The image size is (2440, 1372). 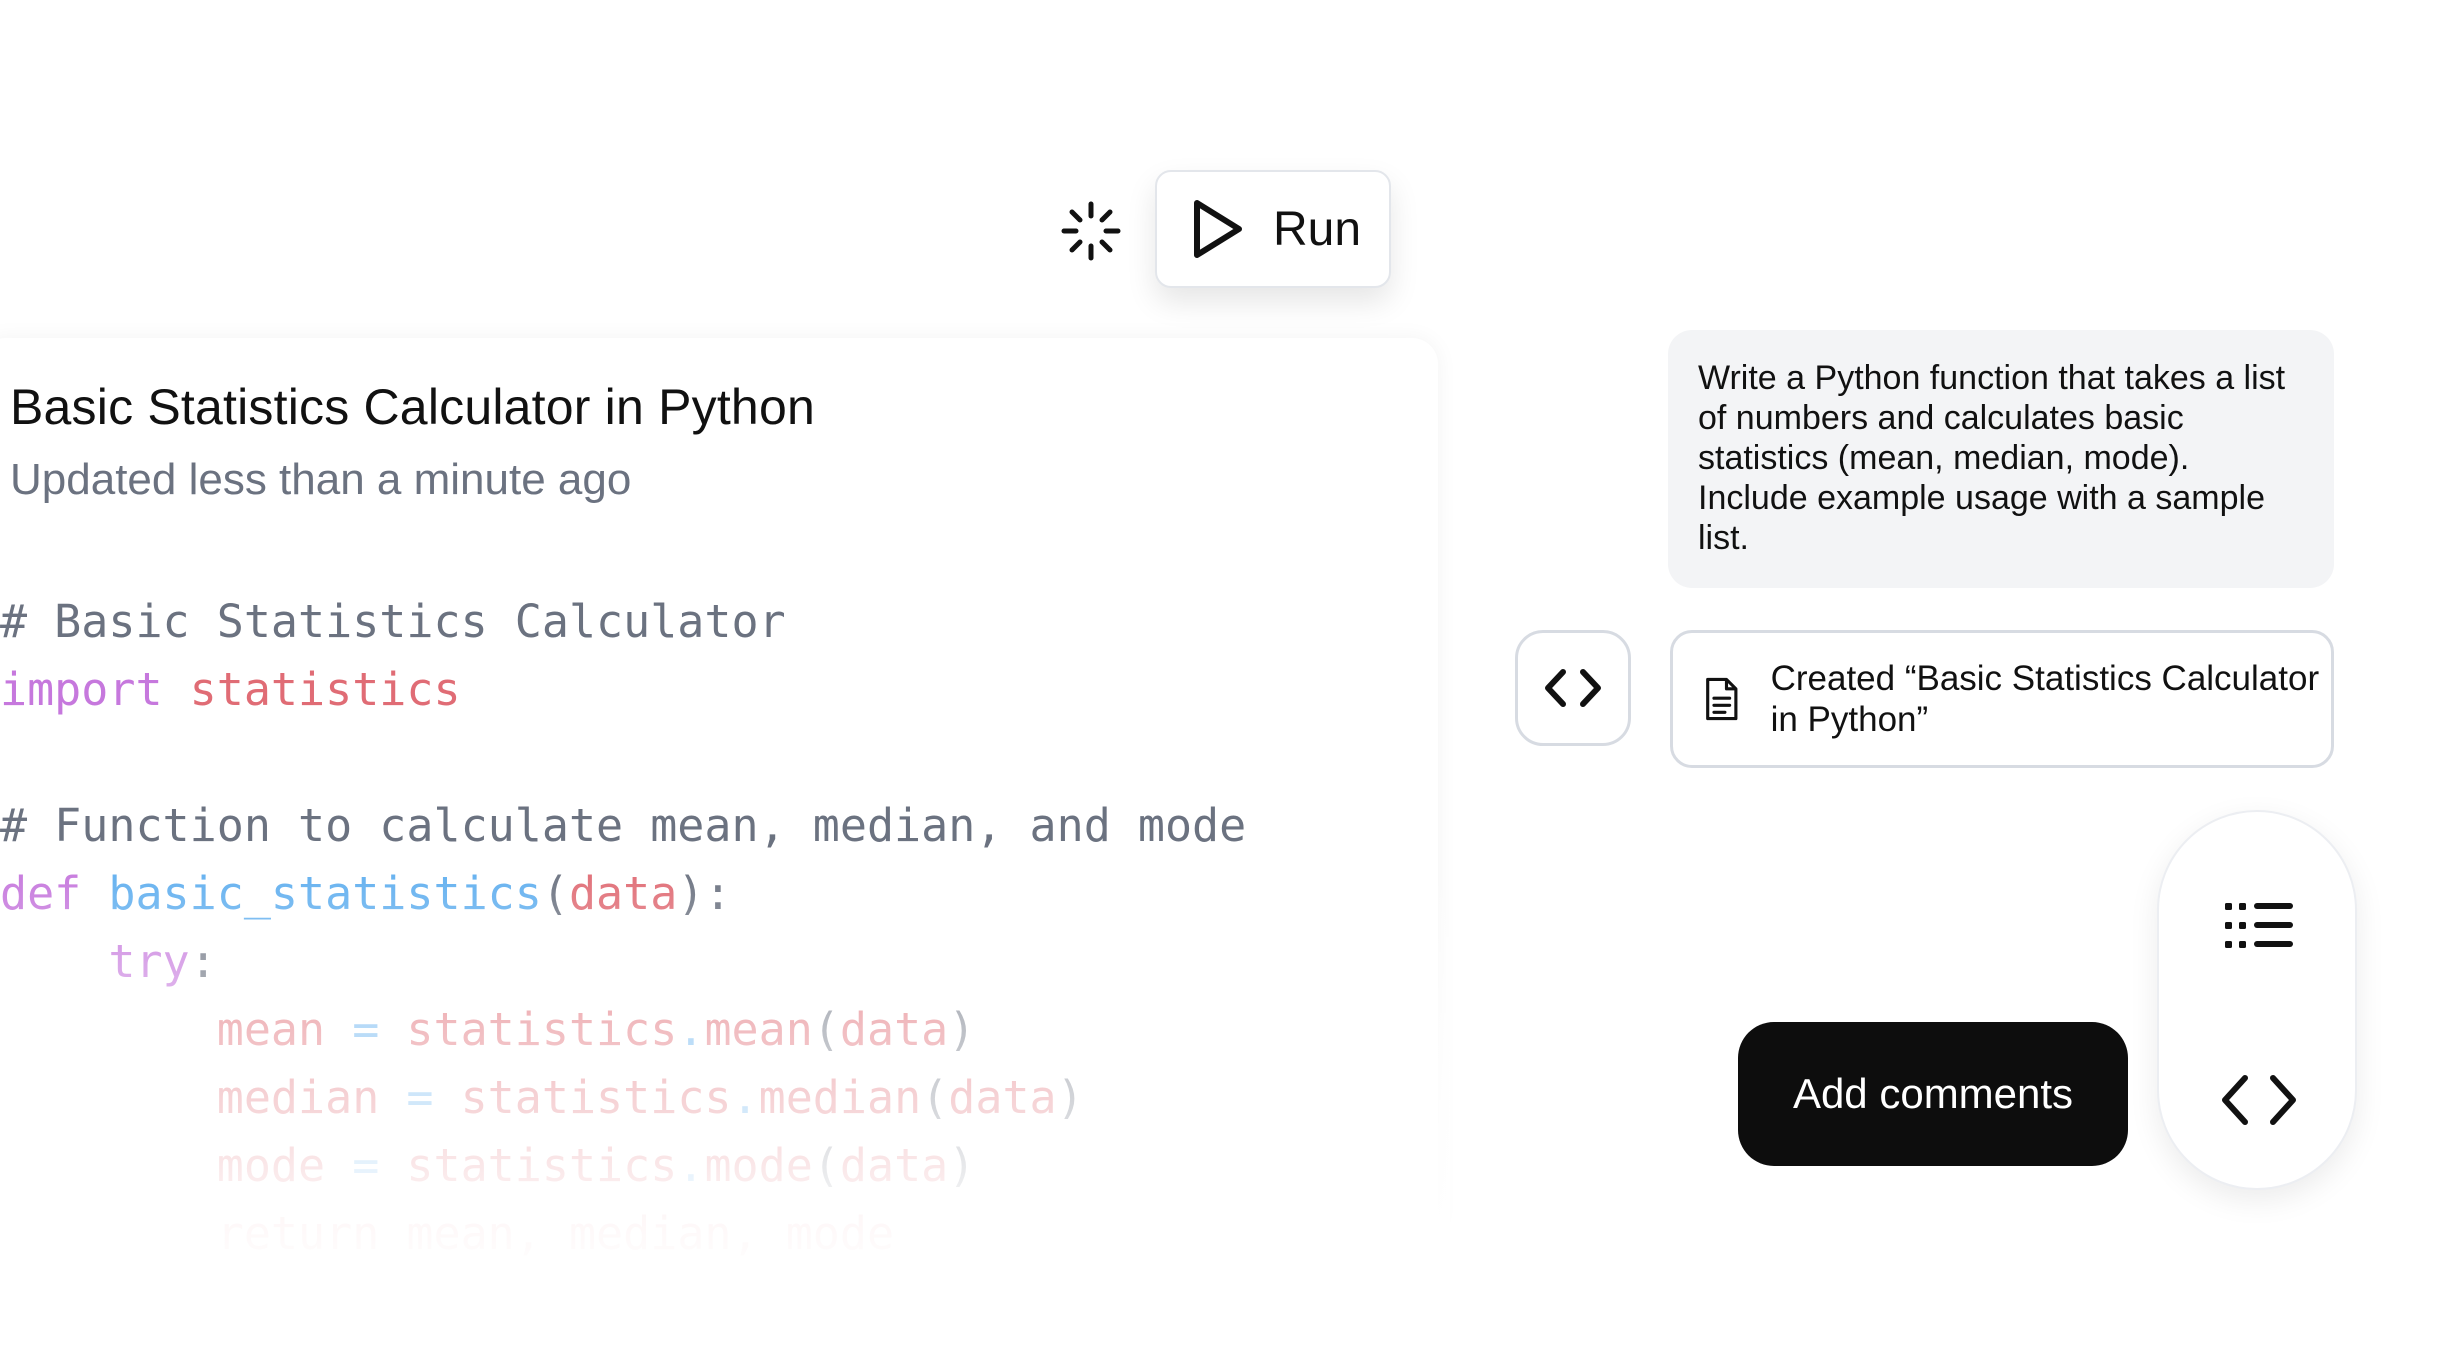 I want to click on run-button: Run, so click(x=1273, y=229).